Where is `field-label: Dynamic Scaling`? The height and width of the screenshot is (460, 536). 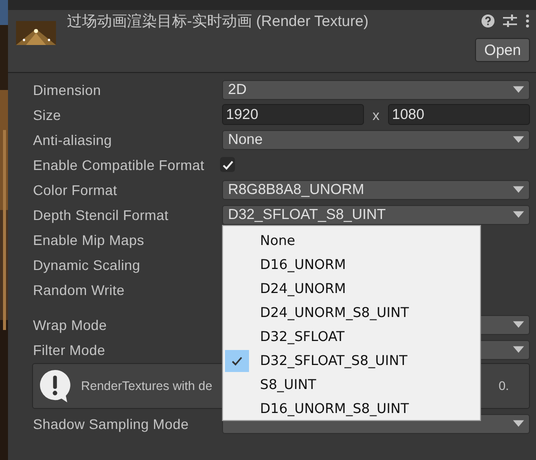 field-label: Dynamic Scaling is located at coordinates (87, 264).